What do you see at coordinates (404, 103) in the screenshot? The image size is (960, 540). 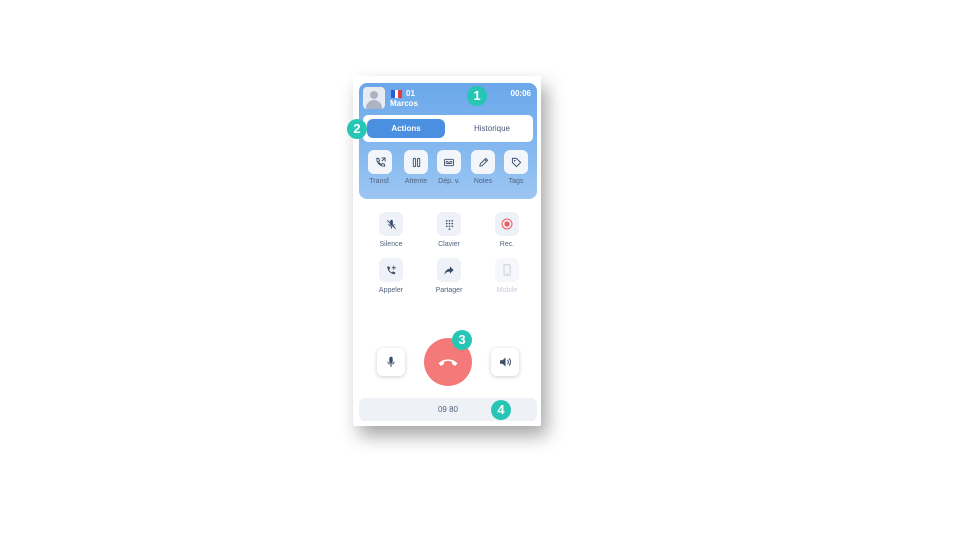 I see `caller-name: Marcos` at bounding box center [404, 103].